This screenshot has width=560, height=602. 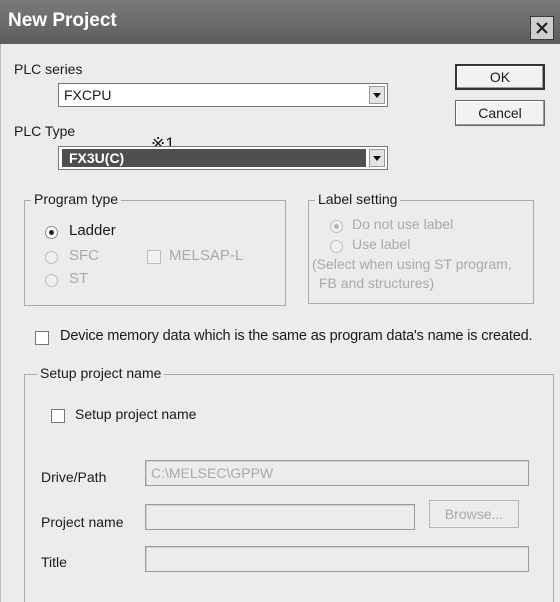 What do you see at coordinates (280, 517) in the screenshot?
I see `project-name-input` at bounding box center [280, 517].